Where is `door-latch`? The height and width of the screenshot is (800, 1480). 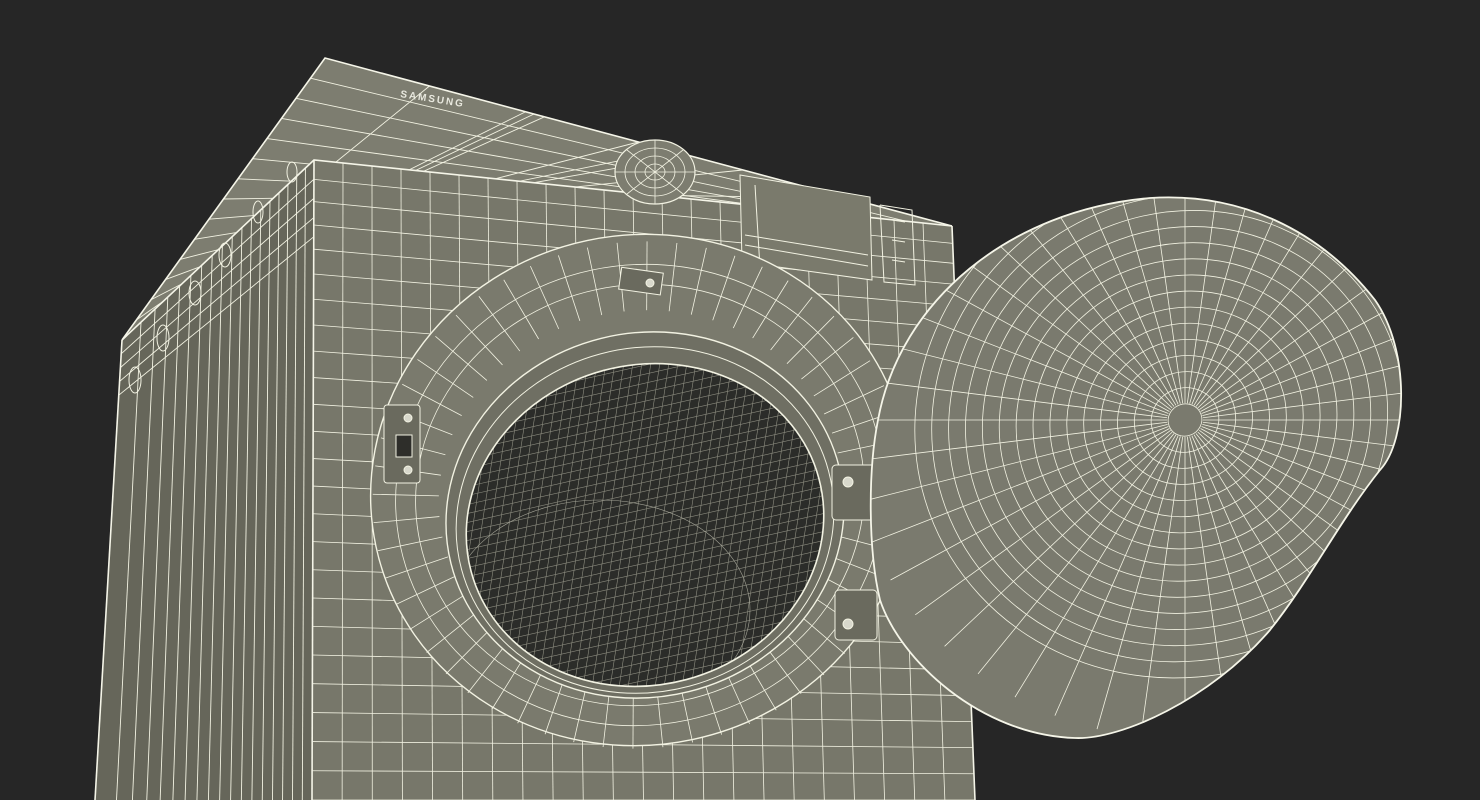 door-latch is located at coordinates (402, 444).